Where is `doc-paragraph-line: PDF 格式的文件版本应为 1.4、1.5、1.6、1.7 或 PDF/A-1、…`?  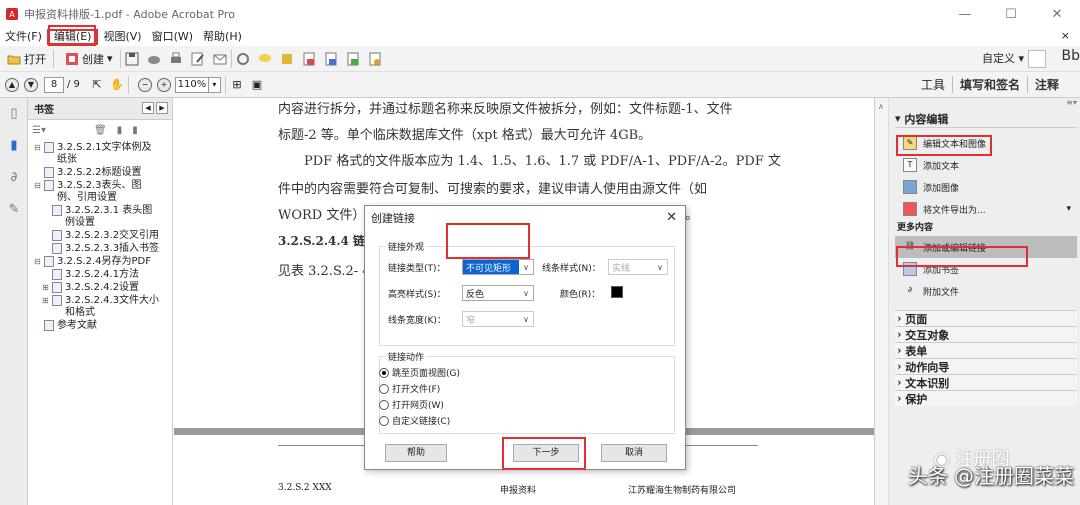 doc-paragraph-line: PDF 格式的文件版本应为 1.4、1.5、1.6、1.7 或 PDF/A-1、… is located at coordinates (542, 161).